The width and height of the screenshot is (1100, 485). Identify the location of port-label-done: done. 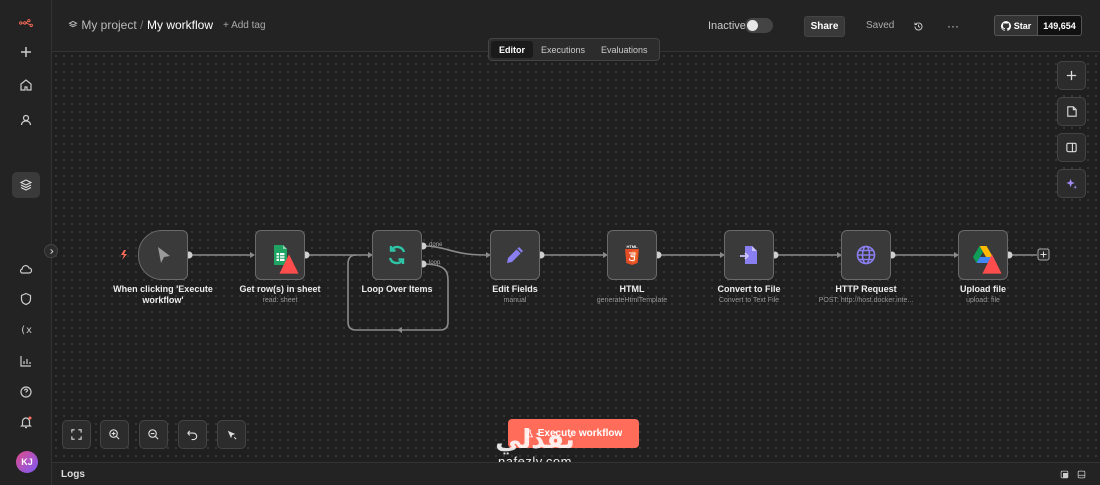
(436, 245).